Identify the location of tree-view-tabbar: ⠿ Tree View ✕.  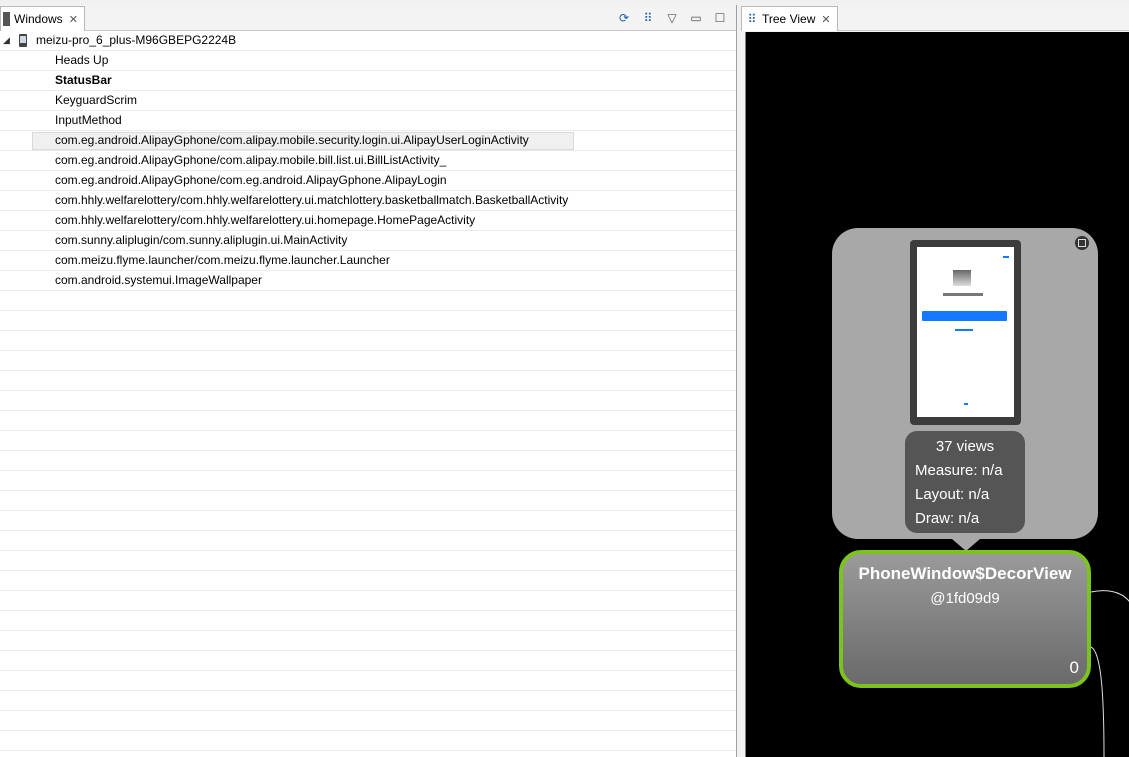
(935, 18).